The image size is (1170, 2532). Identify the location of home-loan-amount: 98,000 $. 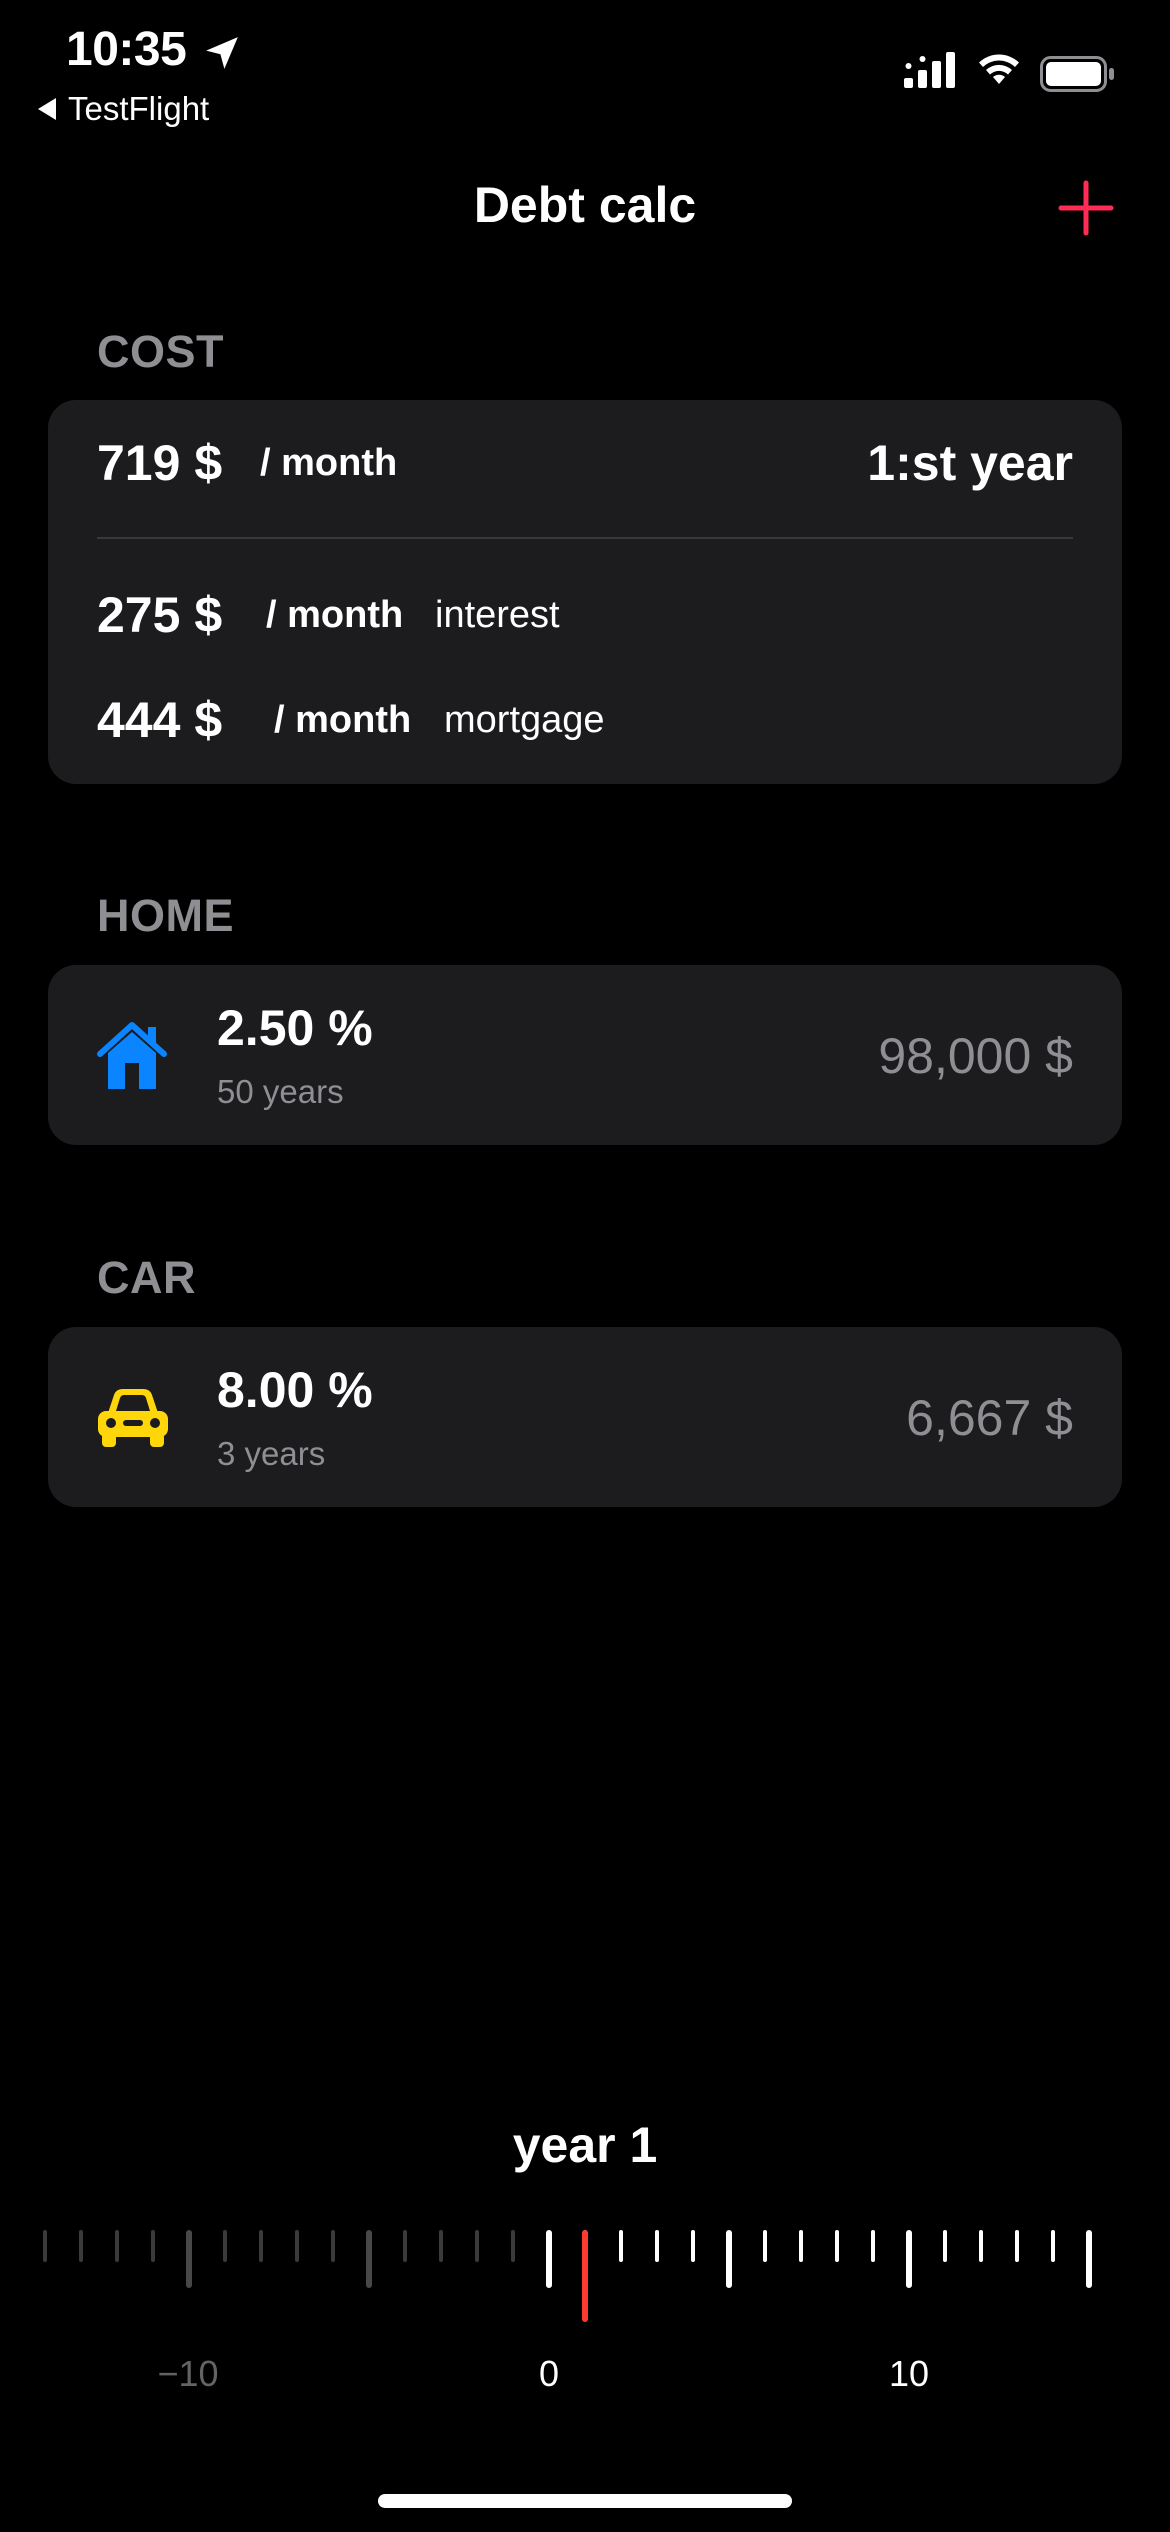
(975, 1056).